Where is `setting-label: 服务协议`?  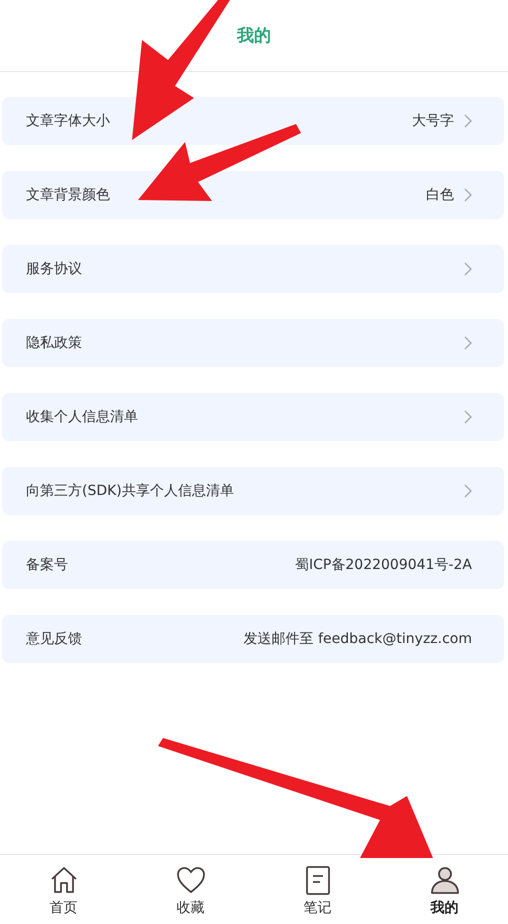
setting-label: 服务协议 is located at coordinates (54, 269).